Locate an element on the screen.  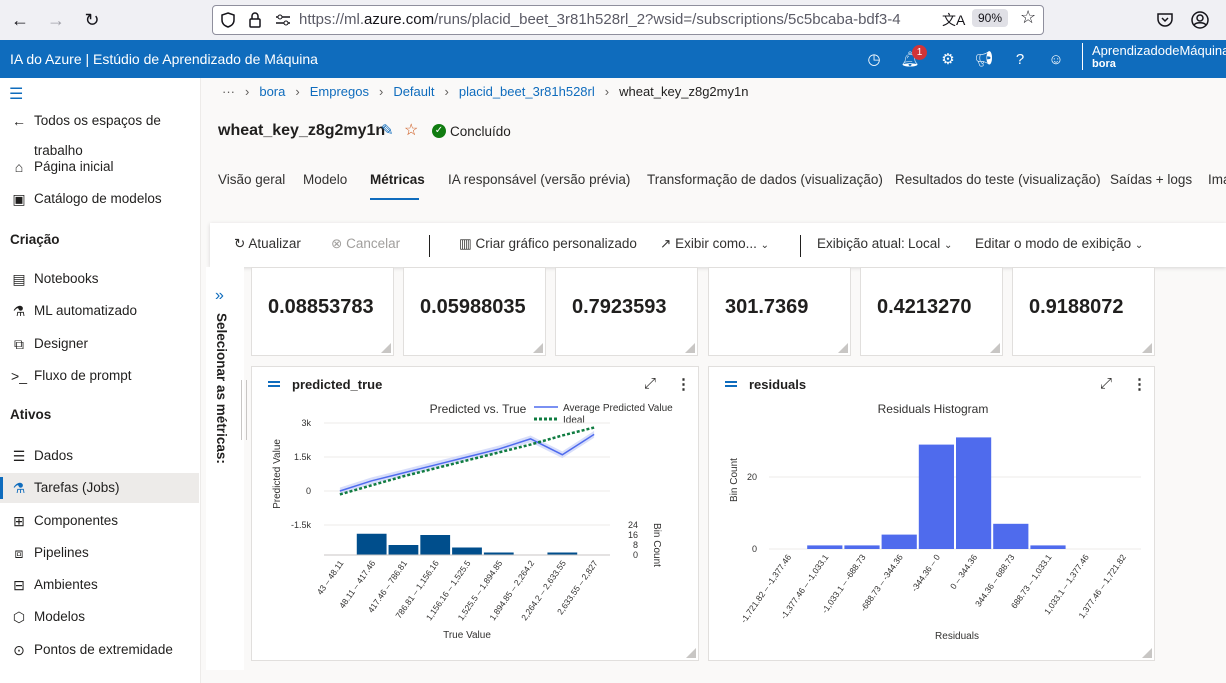
forward-arrow-icon: → is located at coordinates (56, 20).